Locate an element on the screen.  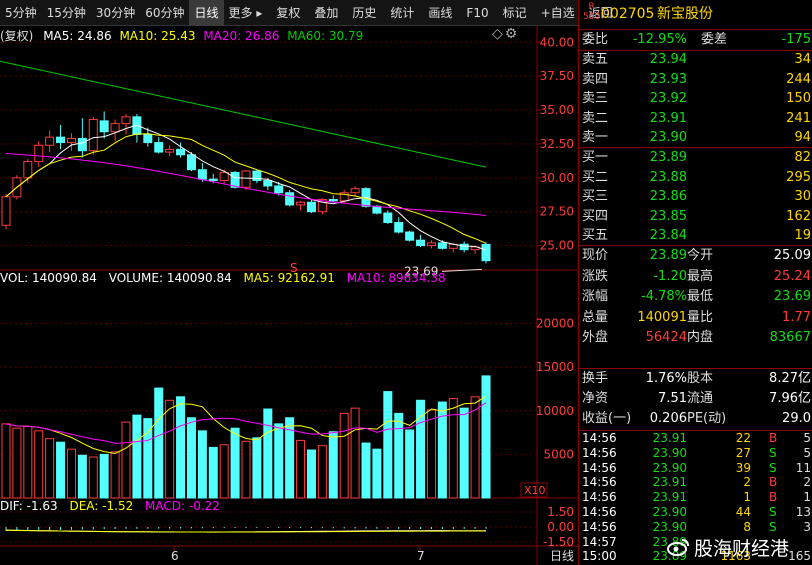
tick-volume: 39 is located at coordinates (743, 467).